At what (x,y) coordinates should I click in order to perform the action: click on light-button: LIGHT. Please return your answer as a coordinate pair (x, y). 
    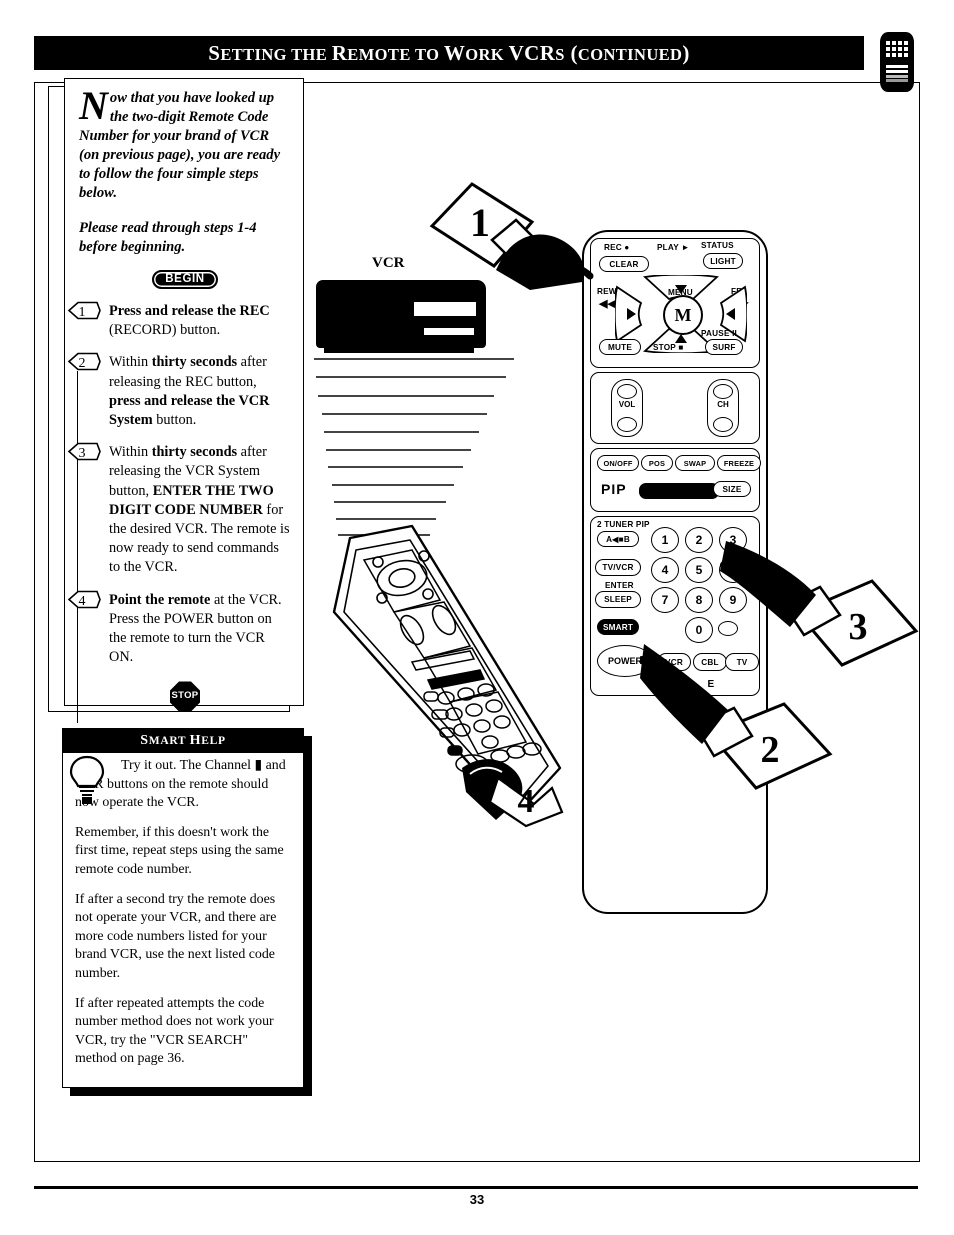
    Looking at the image, I should click on (723, 261).